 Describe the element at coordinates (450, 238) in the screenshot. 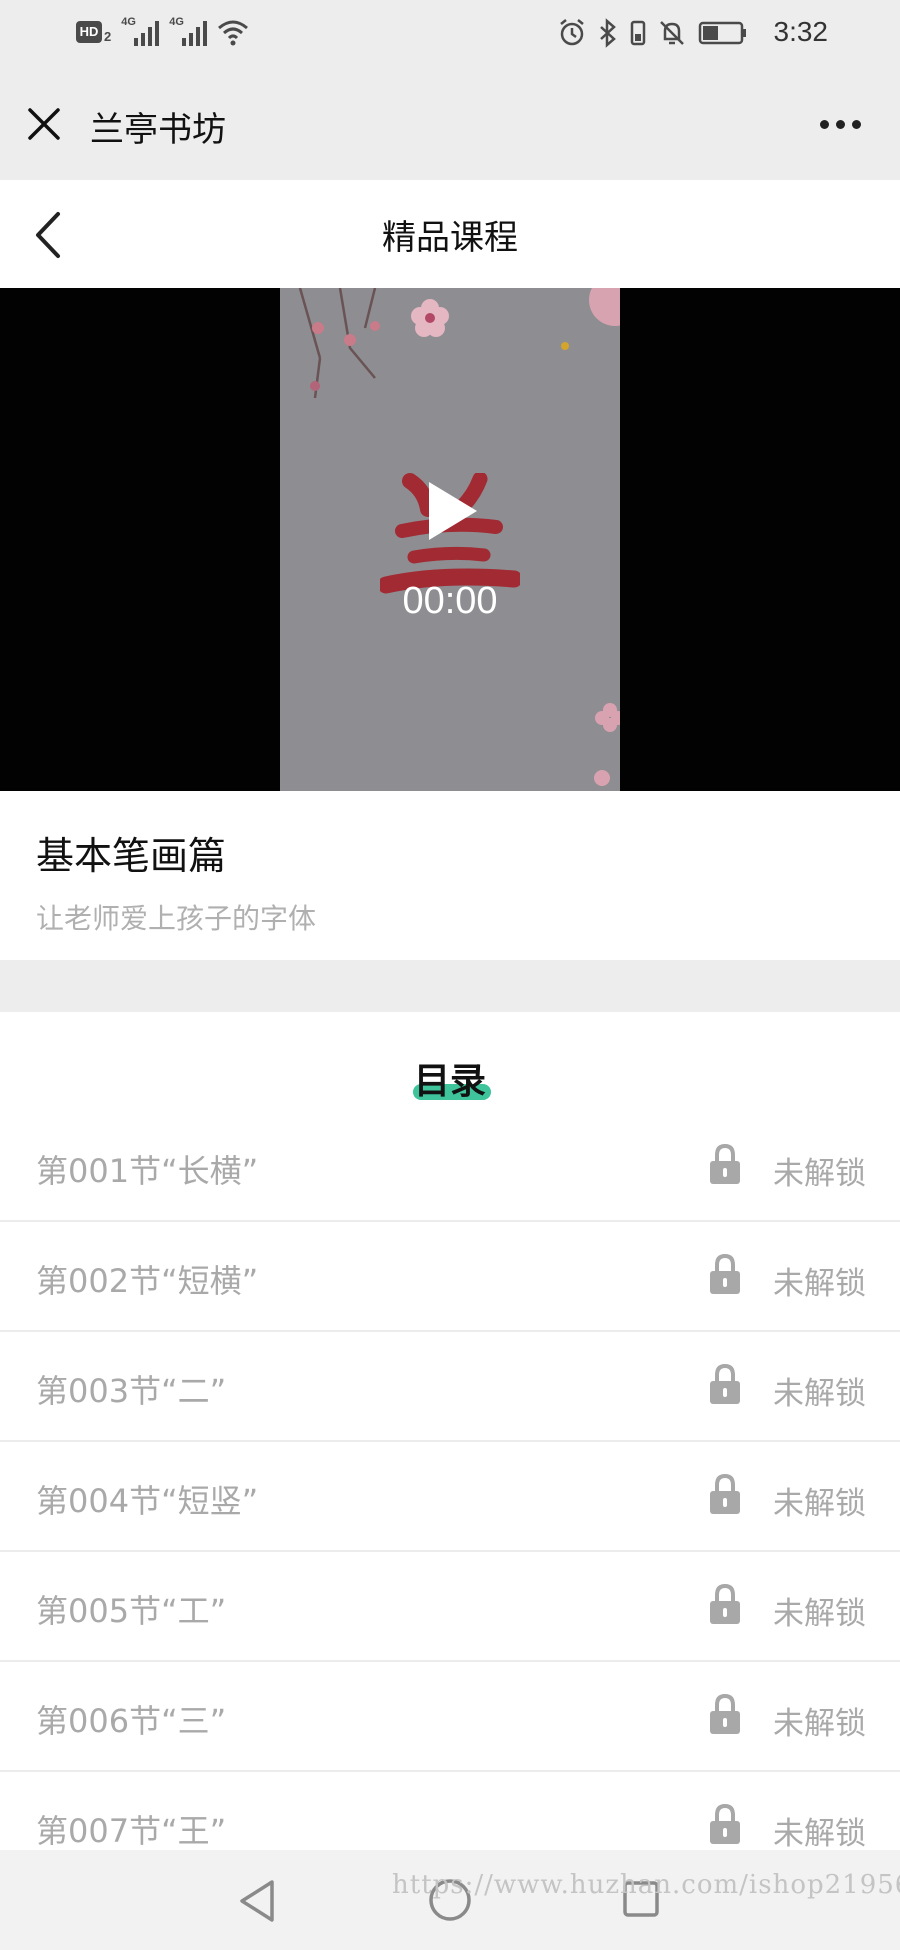

I see `page-title: 精品课程` at that location.